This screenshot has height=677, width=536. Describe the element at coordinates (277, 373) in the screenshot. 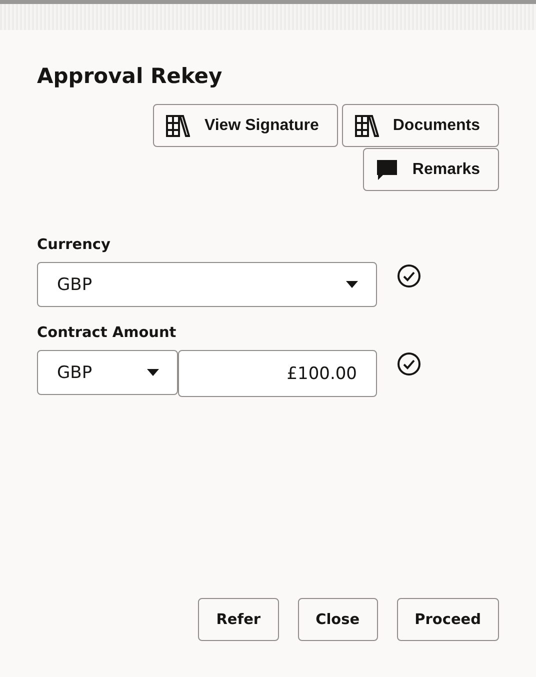

I see `amount-field: £100.00` at that location.